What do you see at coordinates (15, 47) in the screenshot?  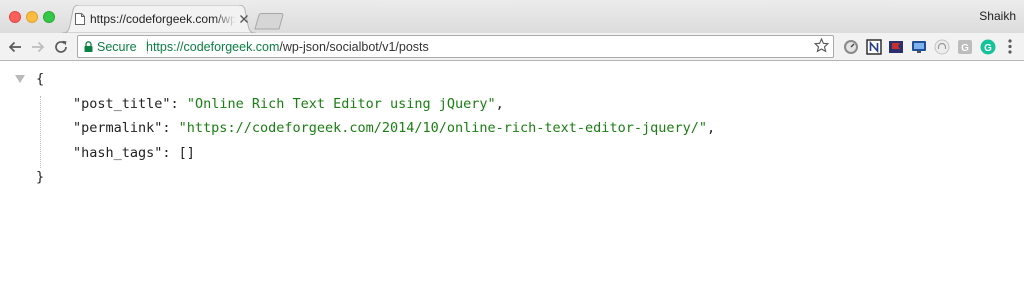 I see `back-arrow-icon` at bounding box center [15, 47].